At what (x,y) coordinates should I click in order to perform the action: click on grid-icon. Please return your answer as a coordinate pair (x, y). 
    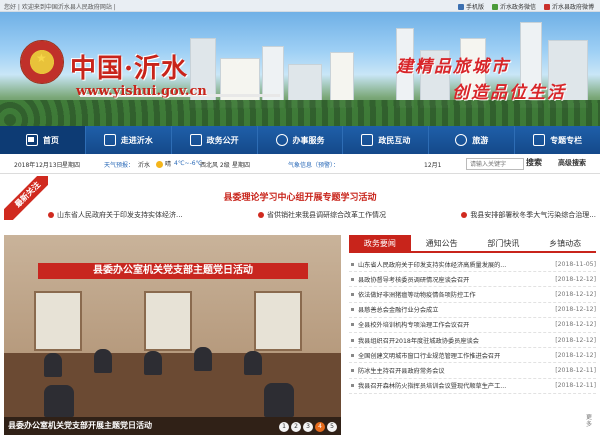
    Looking at the image, I should click on (539, 140).